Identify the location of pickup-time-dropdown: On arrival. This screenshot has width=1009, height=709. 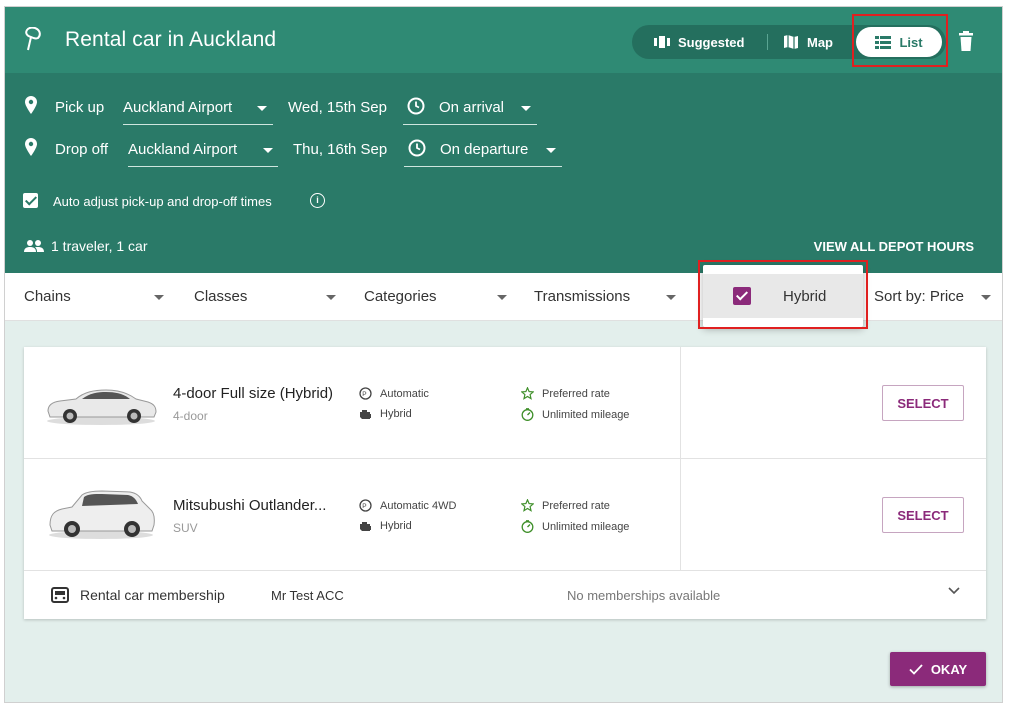
(470, 108).